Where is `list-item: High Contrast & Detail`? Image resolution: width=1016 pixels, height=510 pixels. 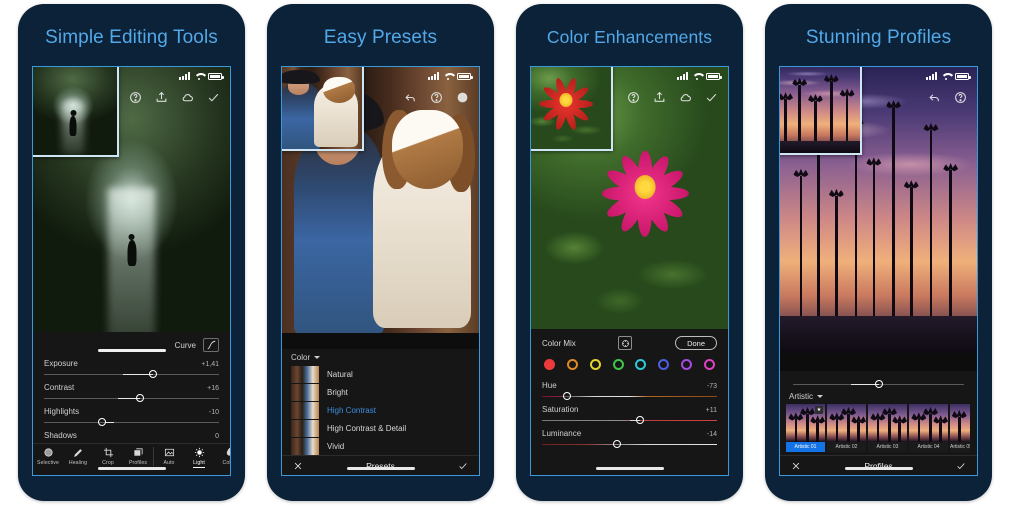
list-item: High Contrast & Detail is located at coordinates (380, 428).